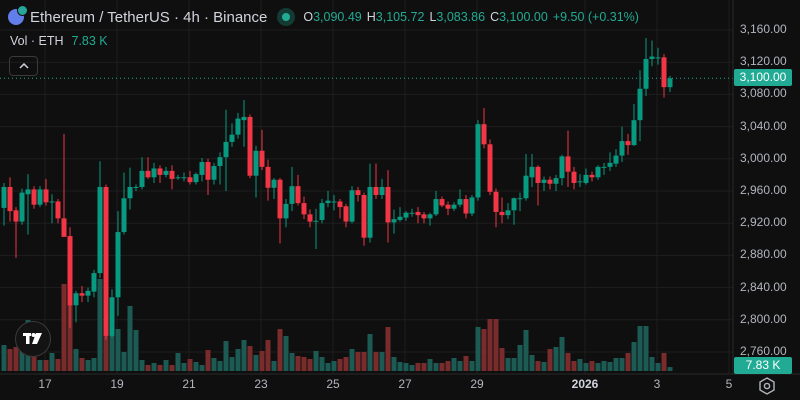 The image size is (800, 400). Describe the element at coordinates (763, 254) in the screenshot. I see `price-tick-label: 2,880.00` at that location.